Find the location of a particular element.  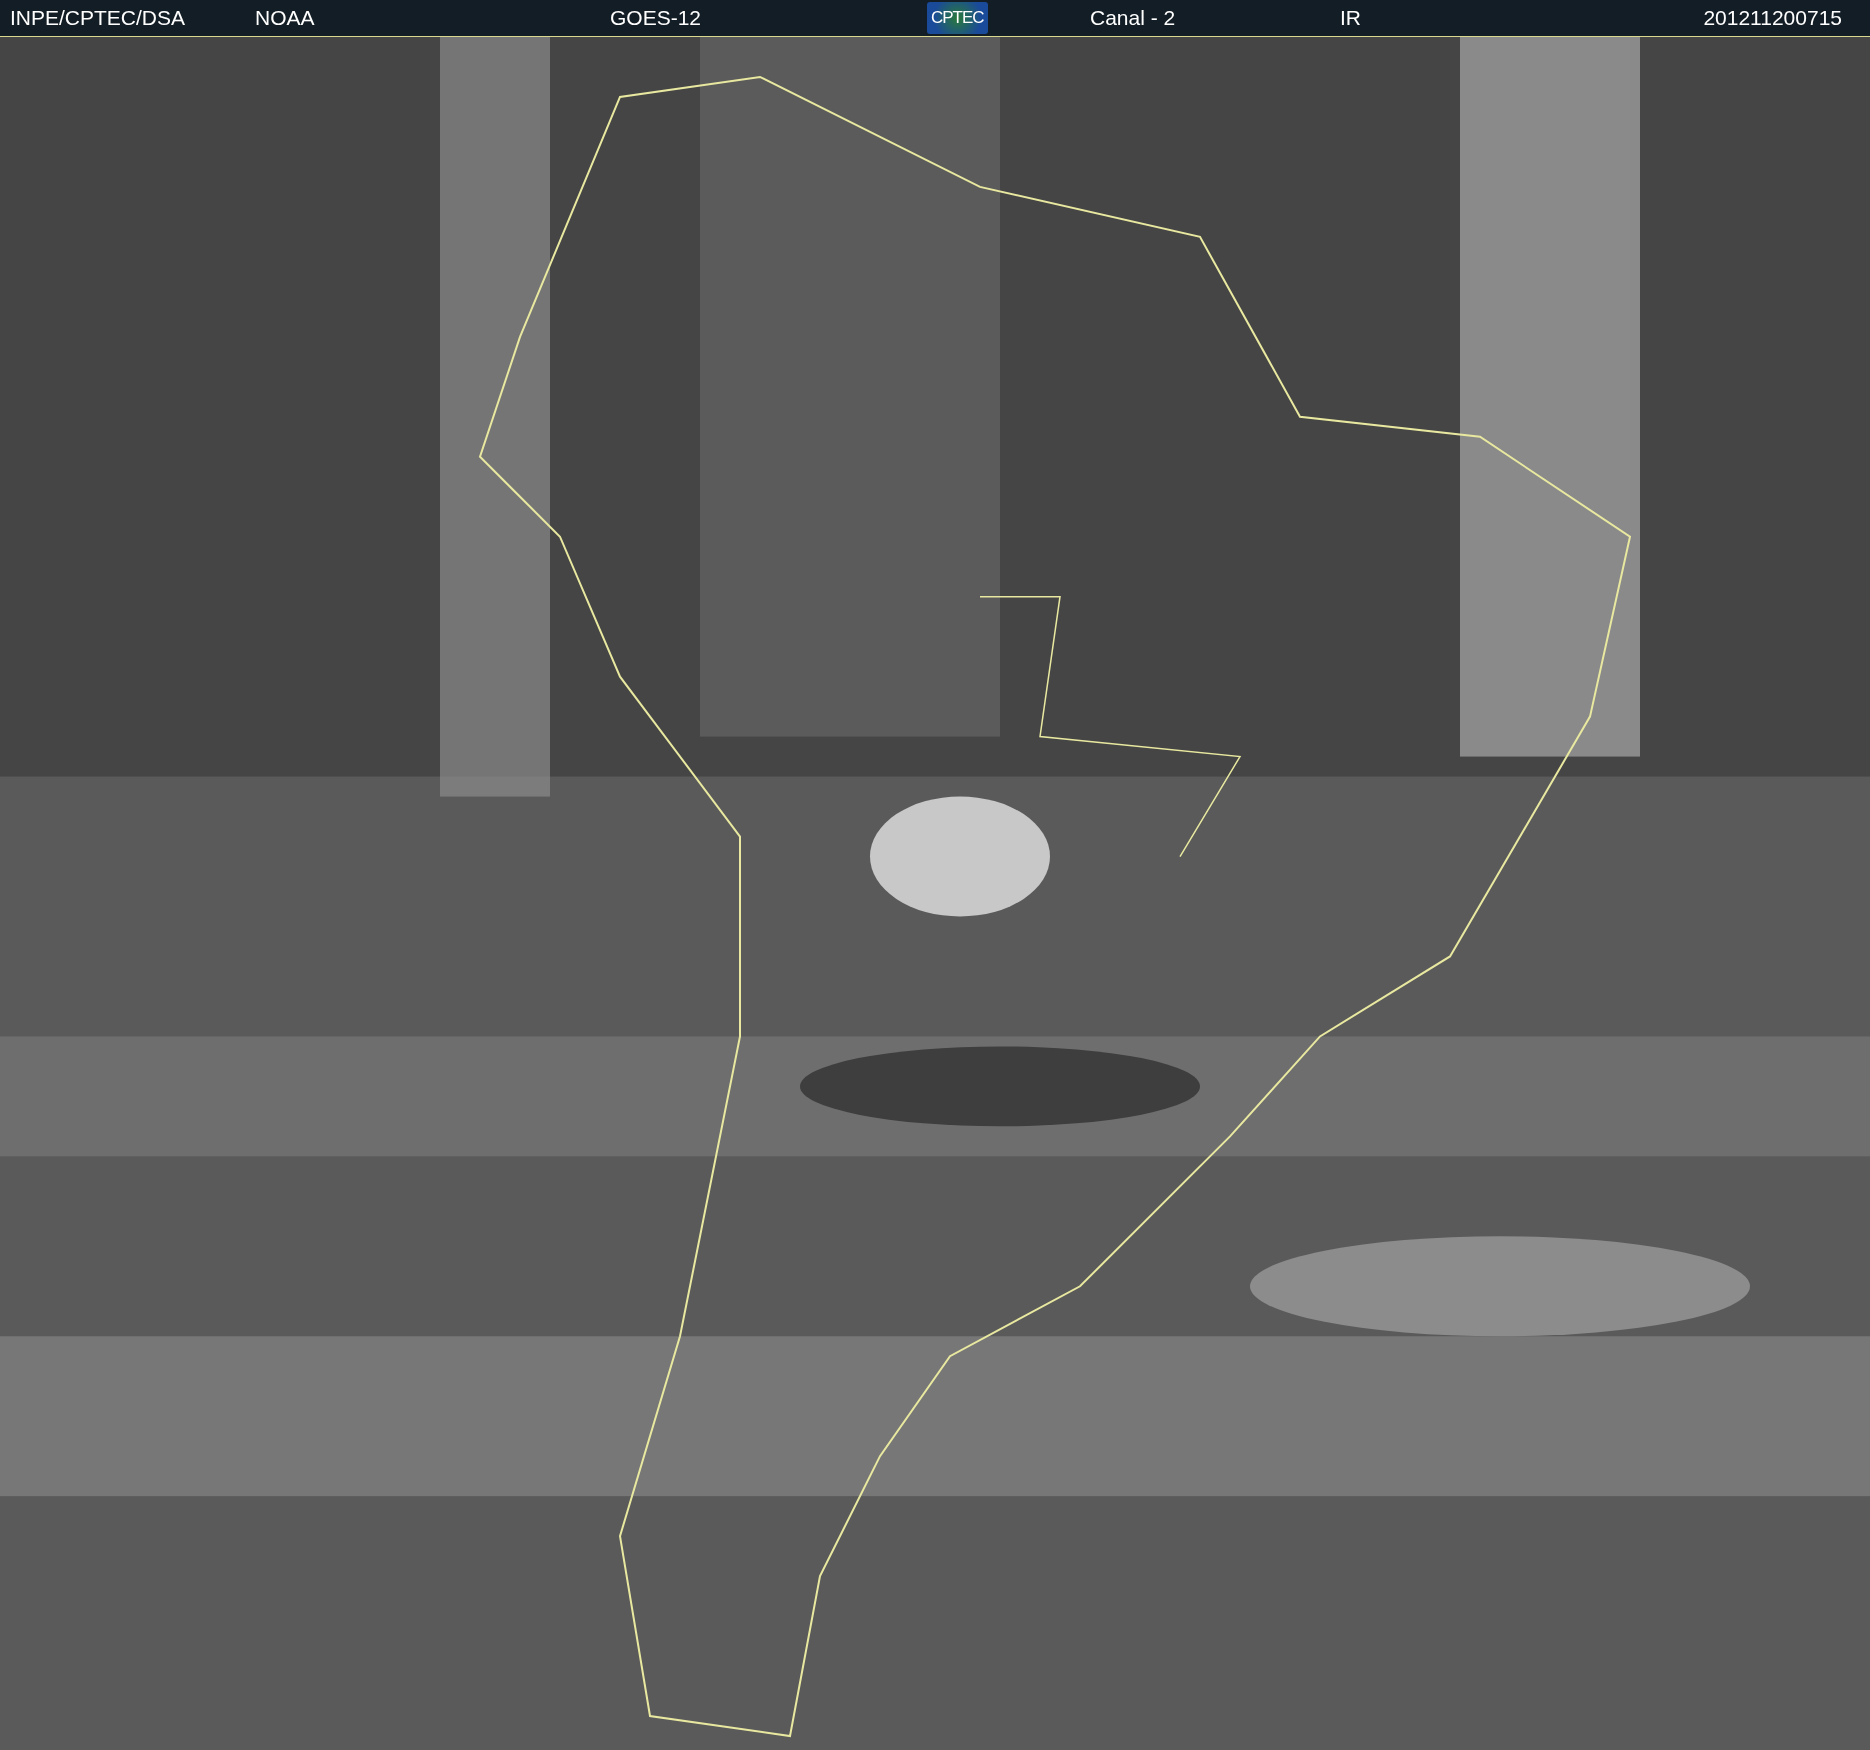

timestamp-label: 201211200715 is located at coordinates (1772, 18).